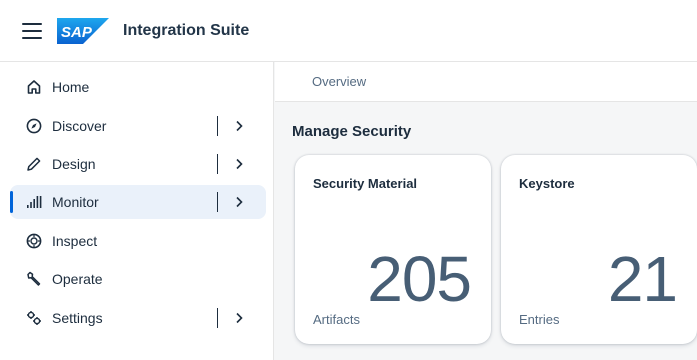  I want to click on tile-unit: Entries, so click(539, 319).